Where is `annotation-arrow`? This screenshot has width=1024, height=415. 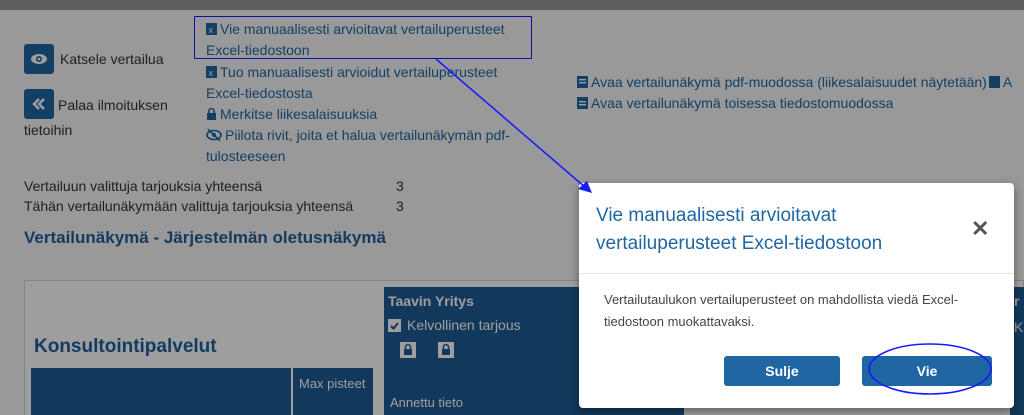
annotation-arrow is located at coordinates (511, 123).